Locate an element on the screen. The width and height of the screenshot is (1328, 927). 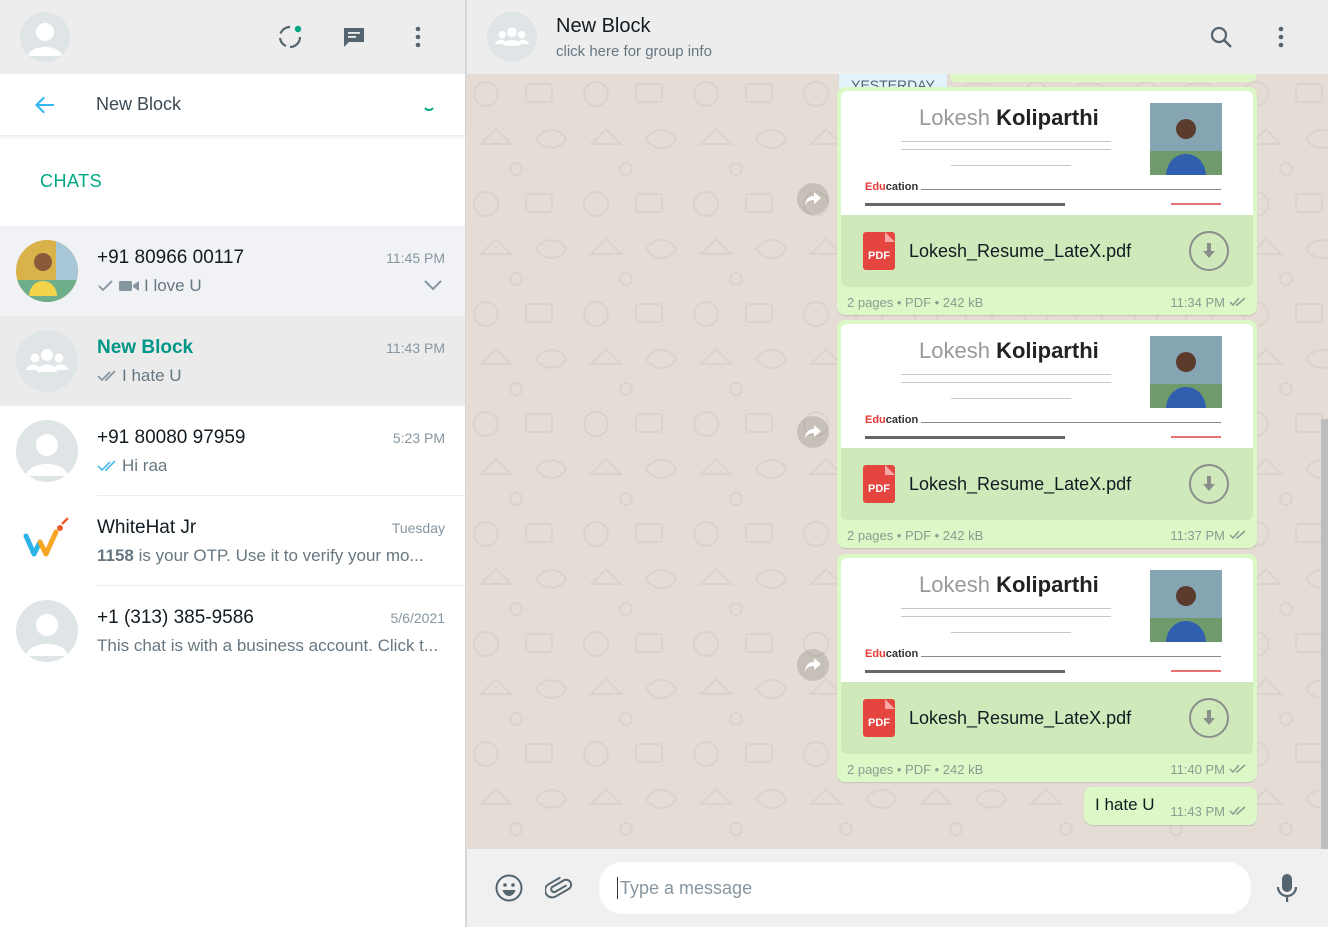
sent-check-icon is located at coordinates (105, 286).